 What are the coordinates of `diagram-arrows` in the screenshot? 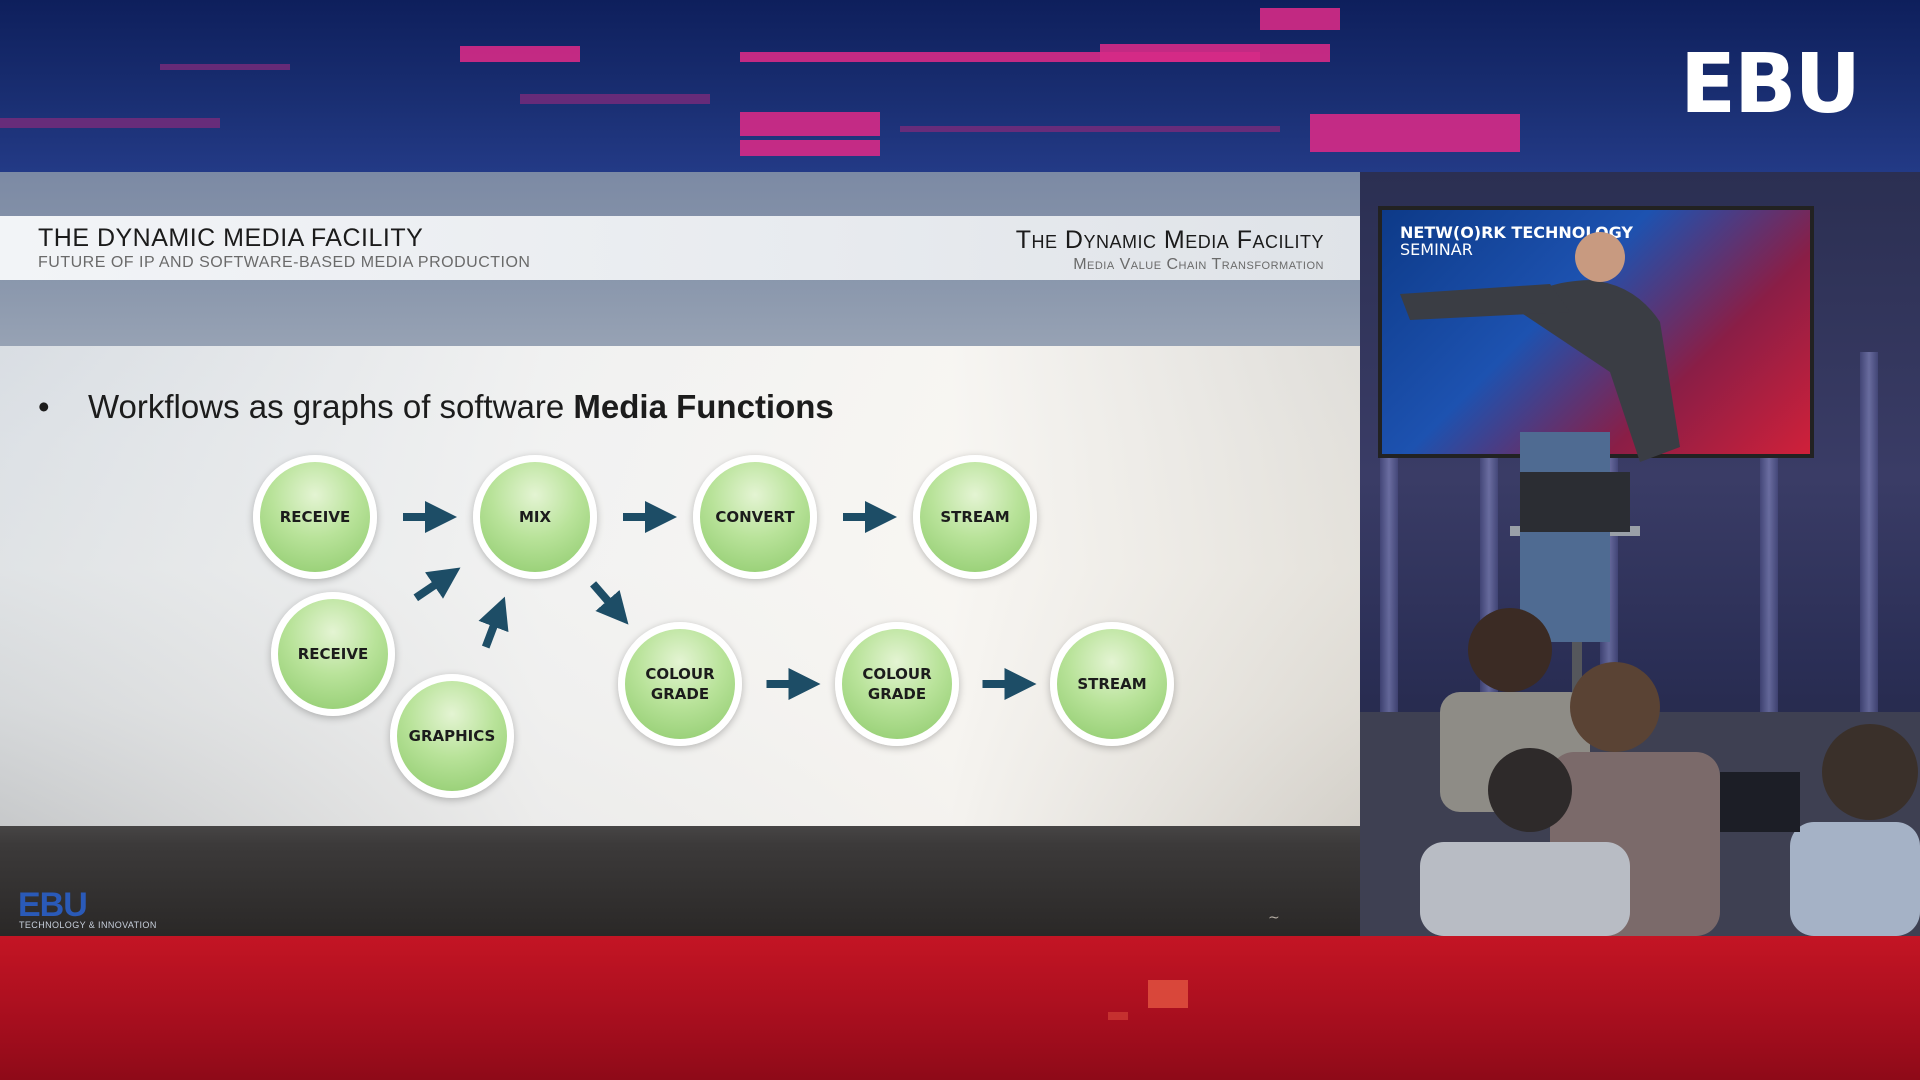 It's located at (720, 600).